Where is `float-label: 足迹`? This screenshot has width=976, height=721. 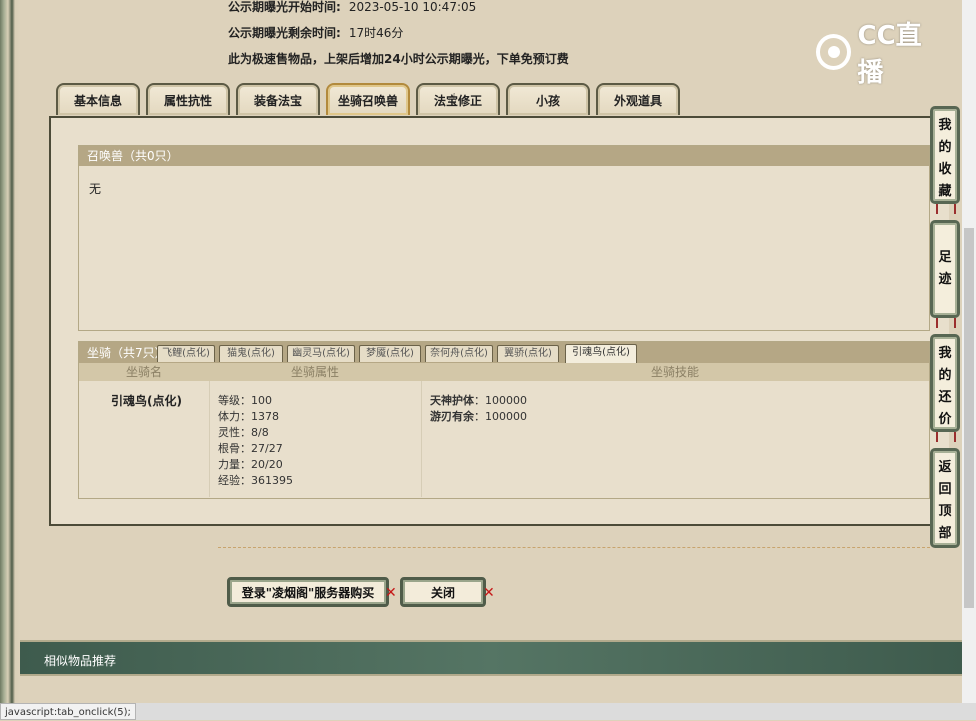
float-label: 足迹 is located at coordinates (945, 268).